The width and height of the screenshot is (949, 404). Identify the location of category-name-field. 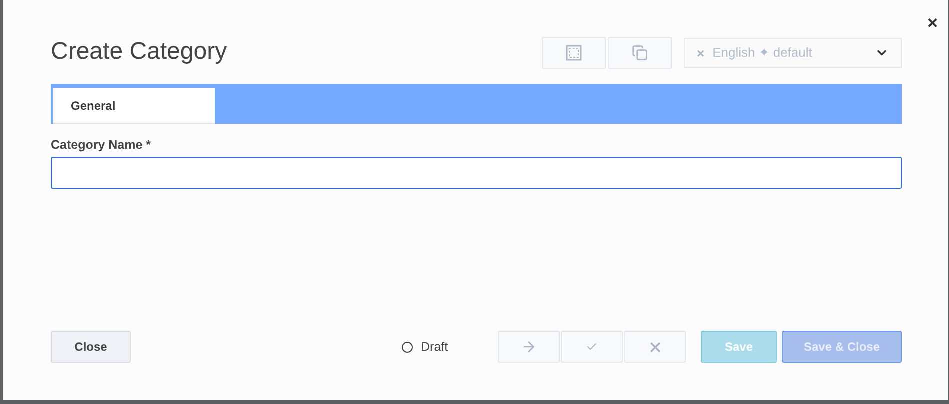
(476, 173).